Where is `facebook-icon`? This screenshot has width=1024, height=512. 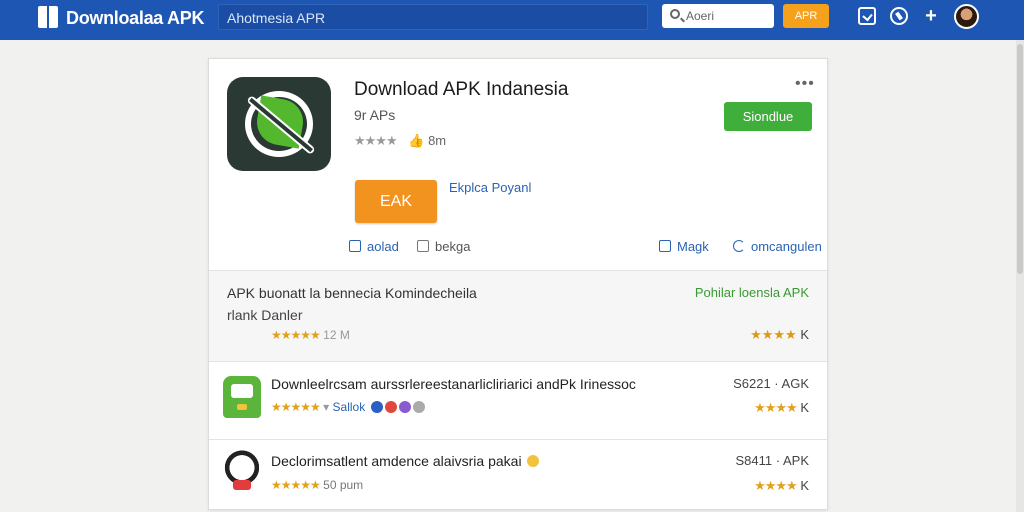
facebook-icon is located at coordinates (376, 407).